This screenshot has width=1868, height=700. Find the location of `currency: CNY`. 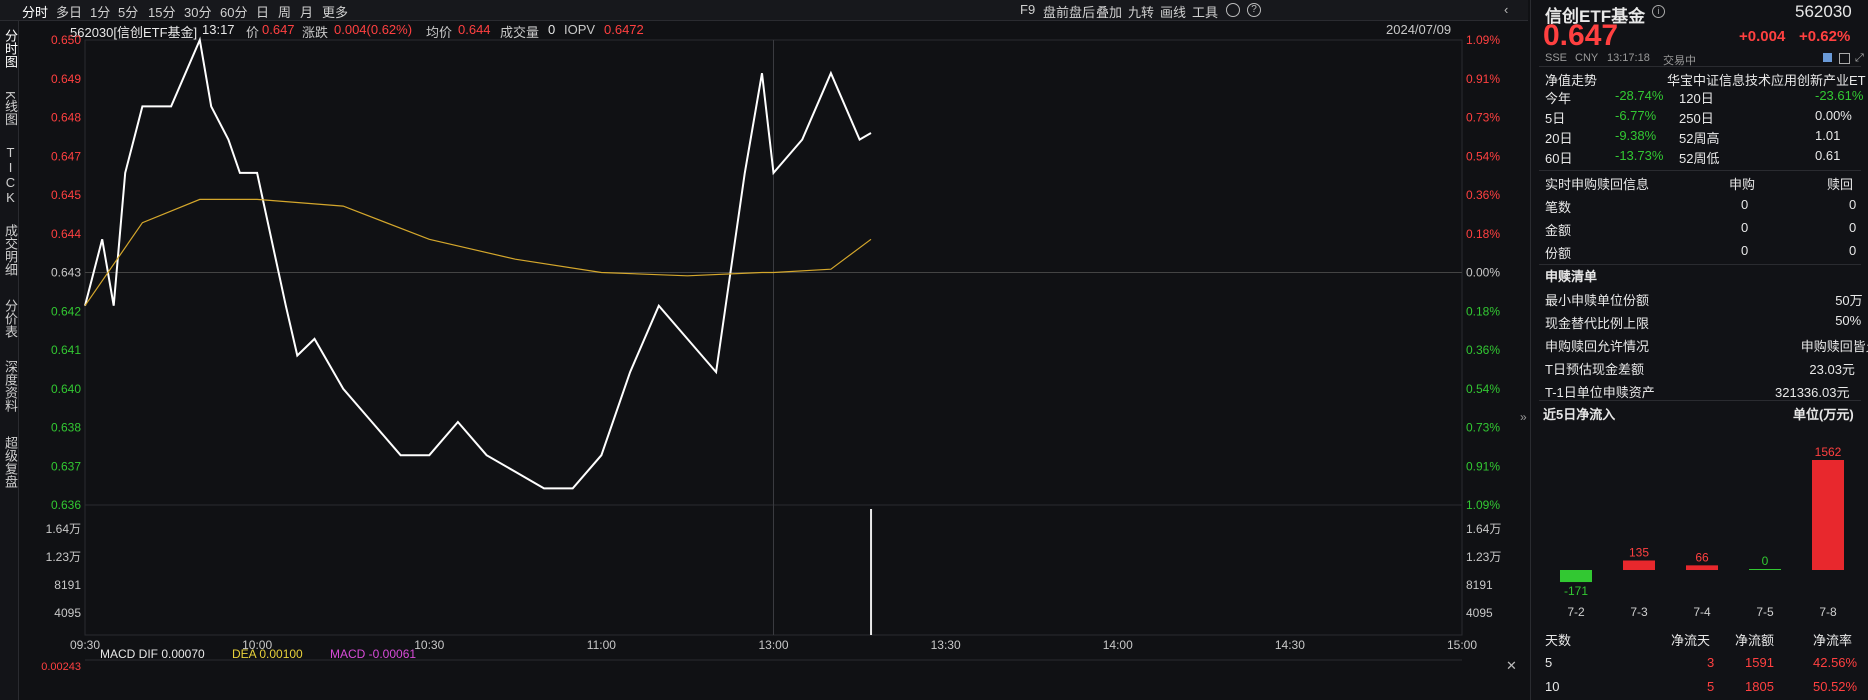

currency: CNY is located at coordinates (1587, 58).